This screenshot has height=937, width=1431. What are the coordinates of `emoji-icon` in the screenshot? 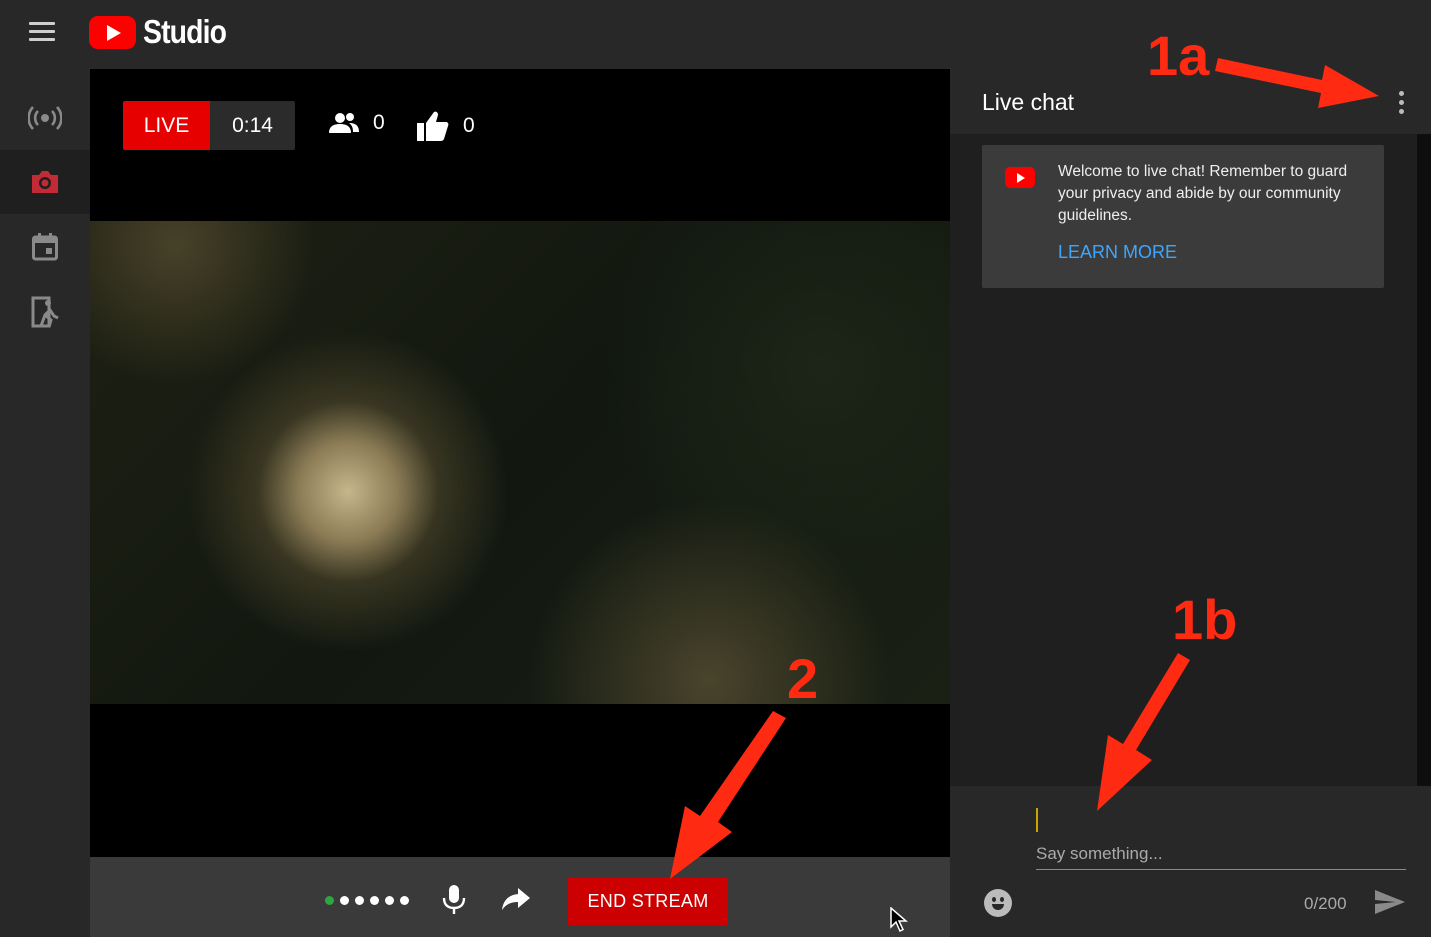 It's located at (998, 903).